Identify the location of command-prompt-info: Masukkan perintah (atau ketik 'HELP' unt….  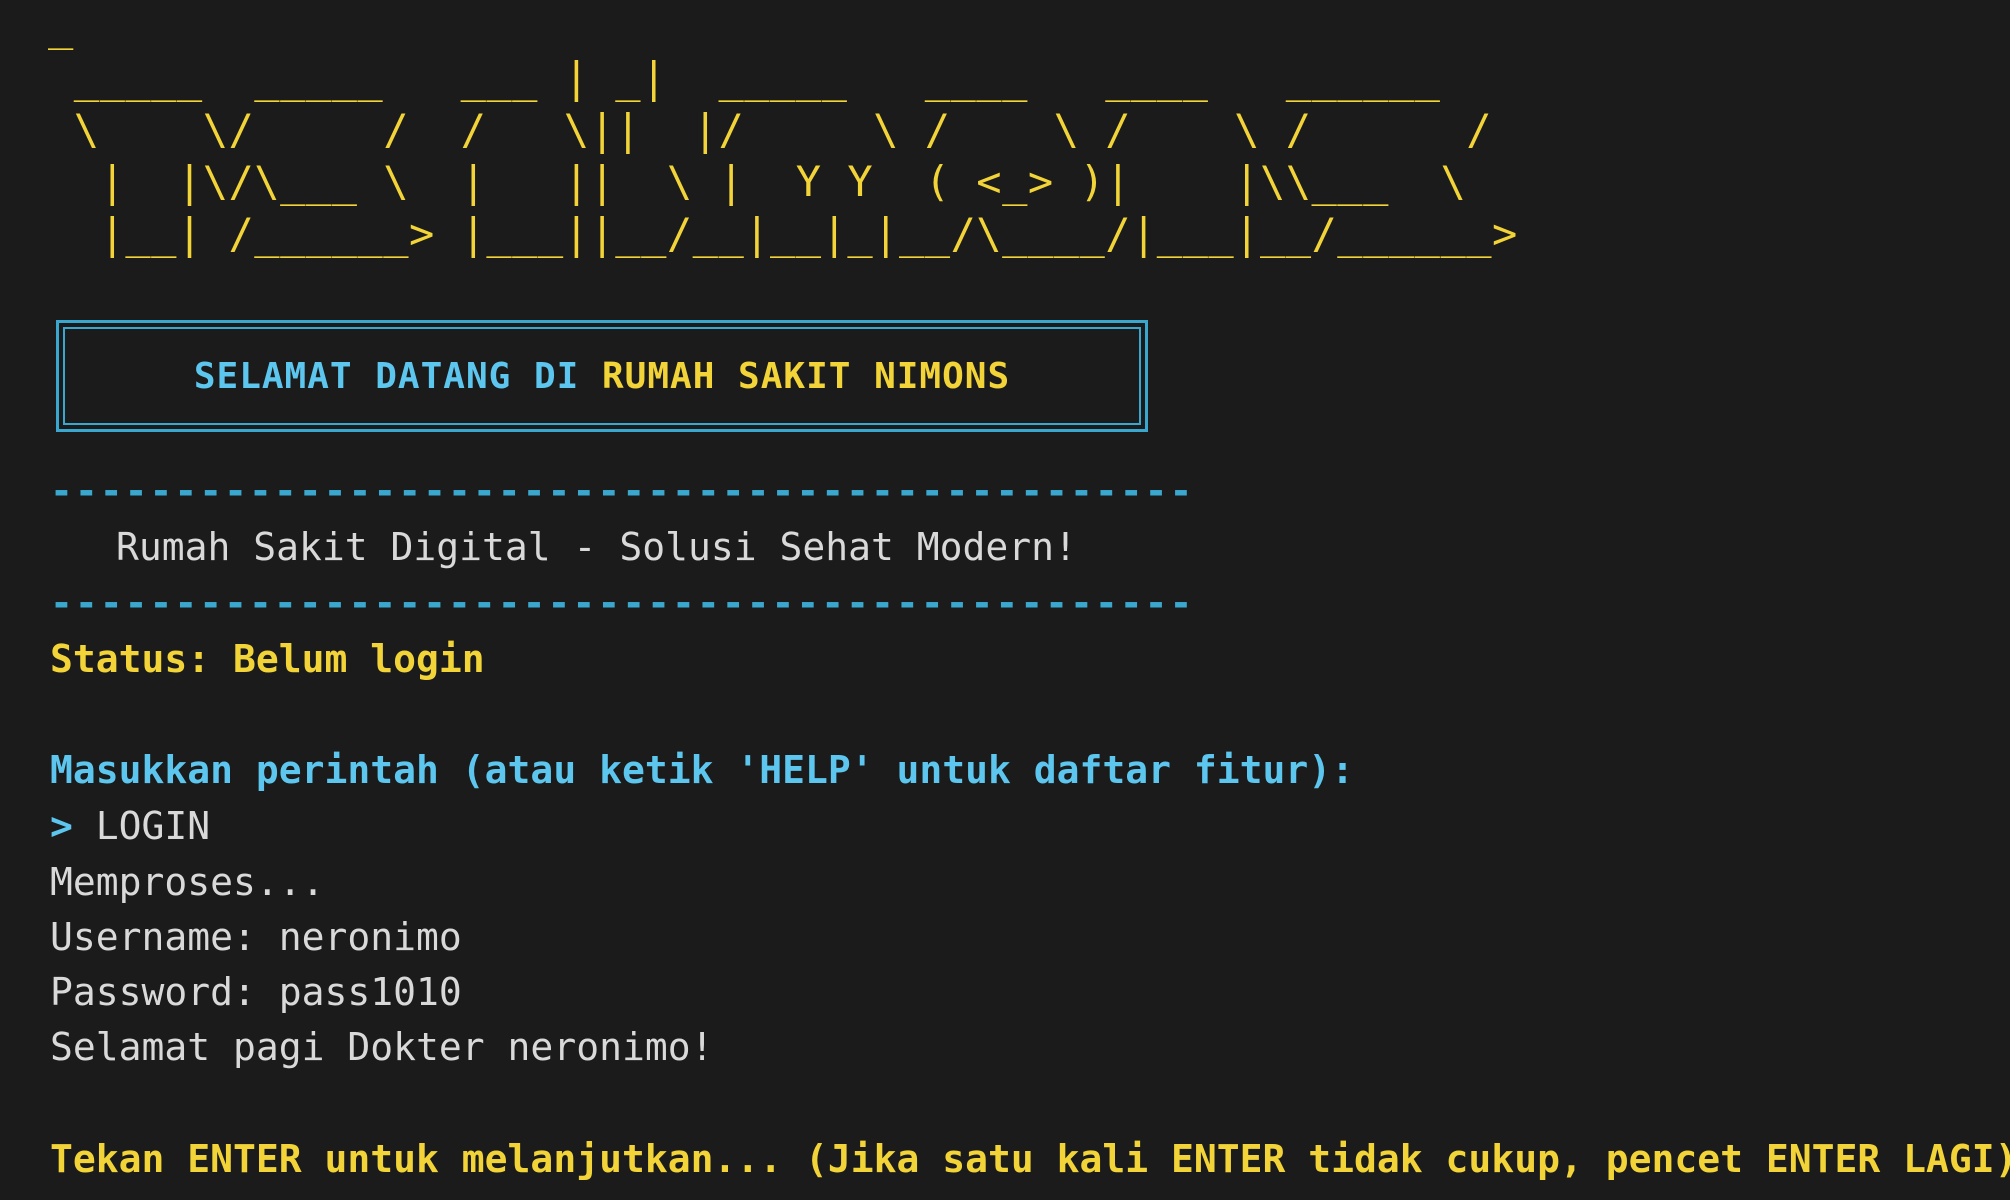
(702, 770).